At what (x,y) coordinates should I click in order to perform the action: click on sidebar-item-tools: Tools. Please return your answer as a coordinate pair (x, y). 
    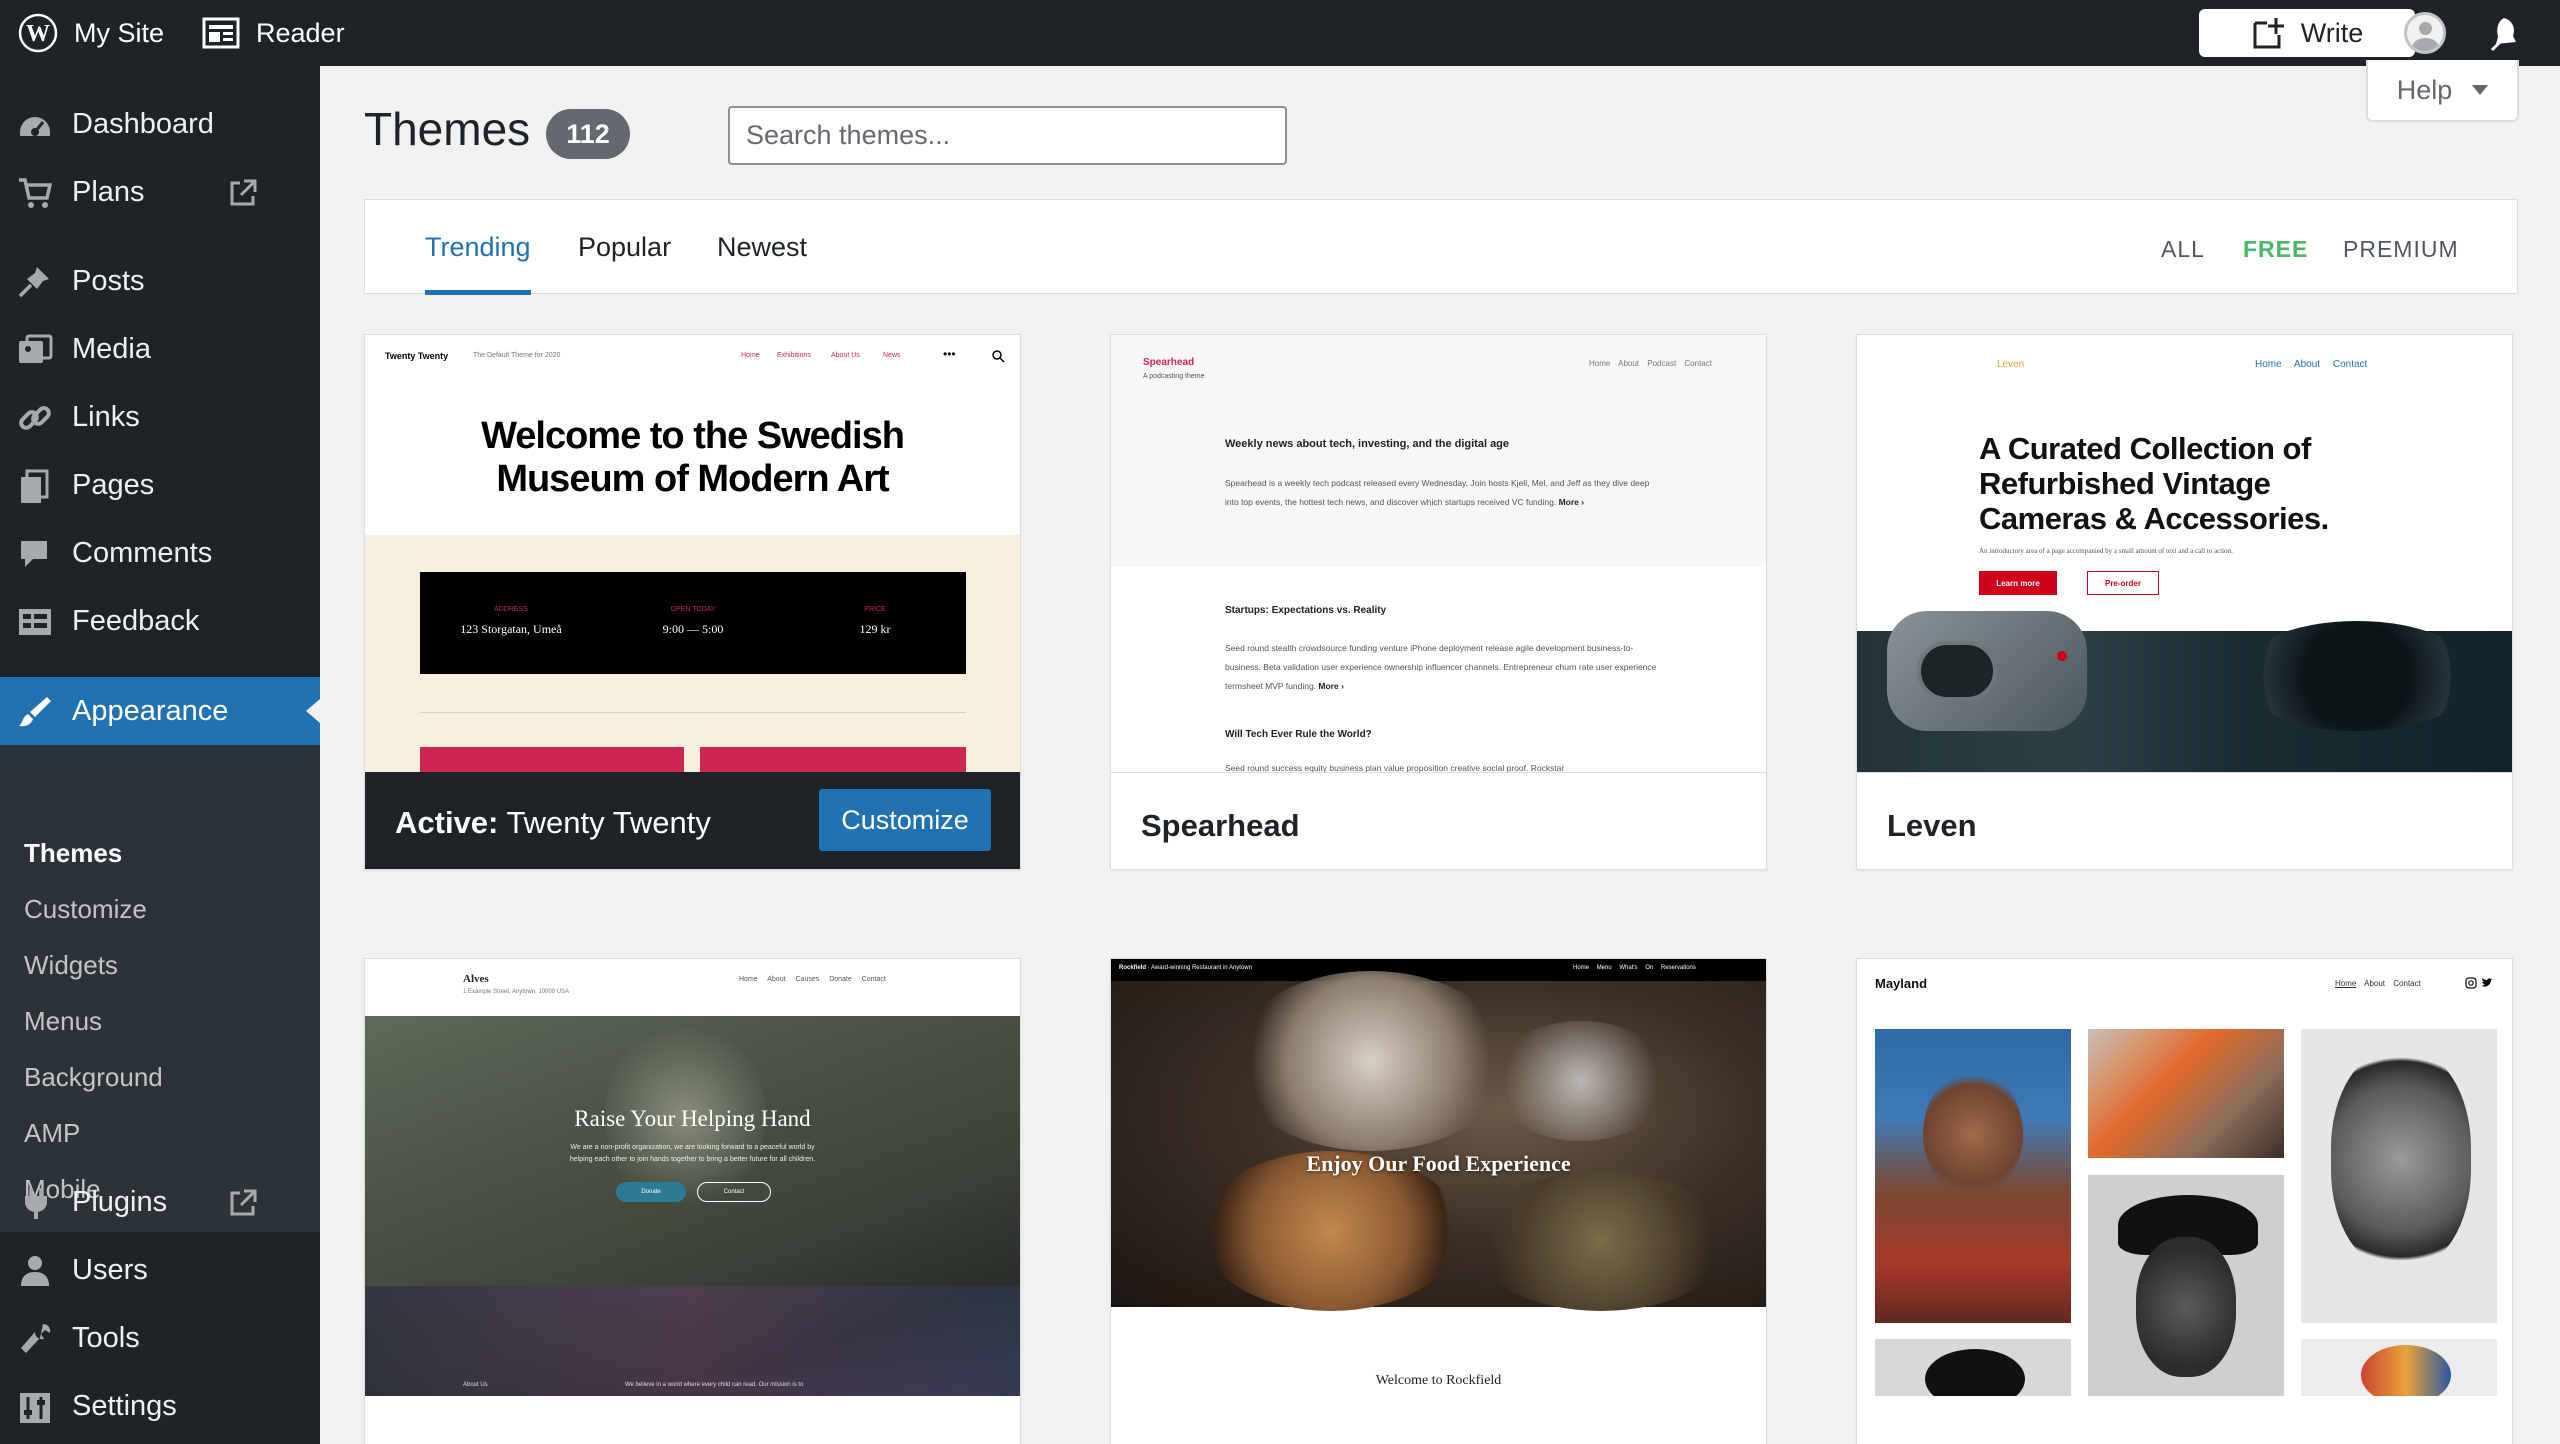
    Looking at the image, I should click on (160, 1338).